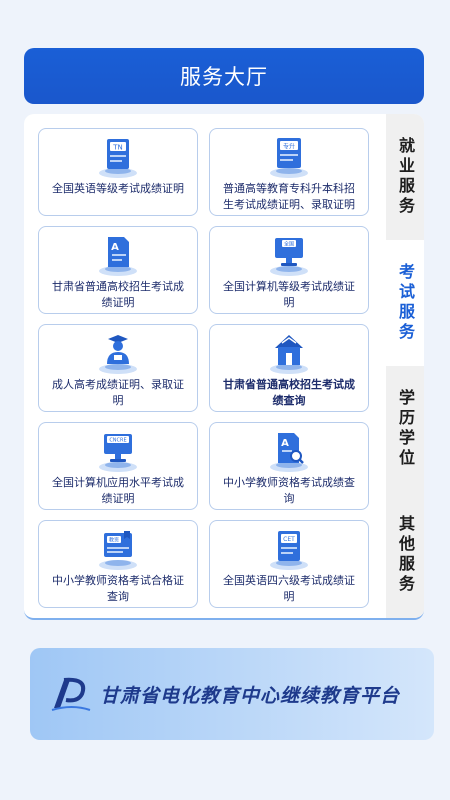  I want to click on nit-computer-icon: CNCRE, so click(118, 453).